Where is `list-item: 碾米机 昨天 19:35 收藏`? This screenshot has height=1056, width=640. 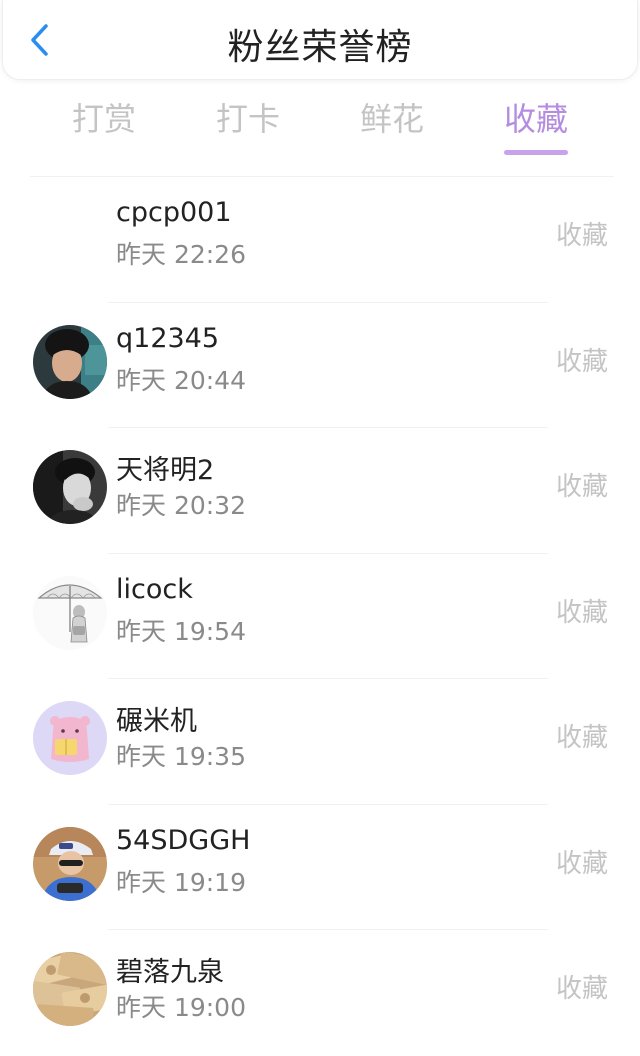
list-item: 碾米机 昨天 19:35 收藏 is located at coordinates (320, 742).